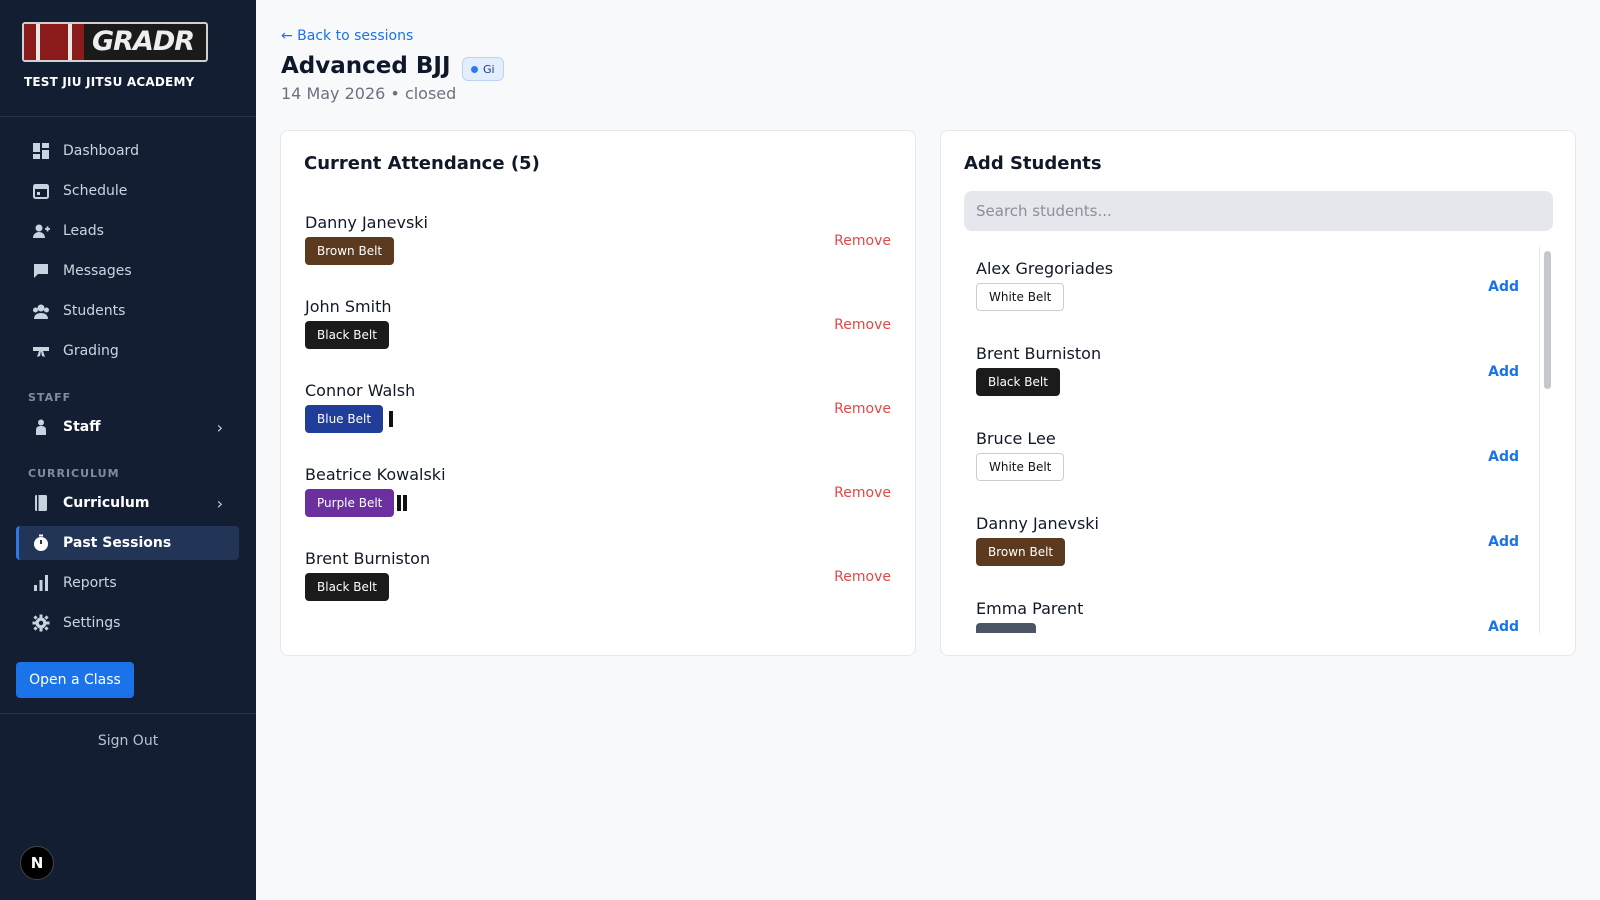 This screenshot has width=1600, height=900. What do you see at coordinates (128, 741) in the screenshot?
I see `sign-out-link: Sign Out` at bounding box center [128, 741].